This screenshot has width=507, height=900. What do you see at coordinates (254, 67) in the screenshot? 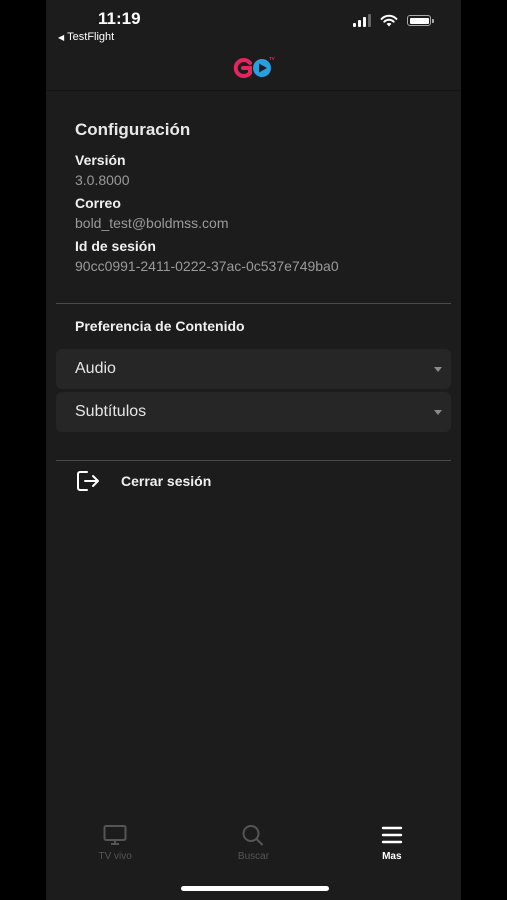
I see `go-tv-logo: TV` at bounding box center [254, 67].